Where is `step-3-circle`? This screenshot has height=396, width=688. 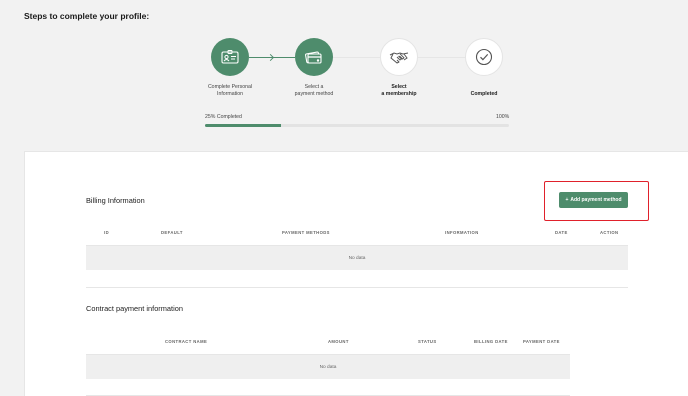 step-3-circle is located at coordinates (399, 57).